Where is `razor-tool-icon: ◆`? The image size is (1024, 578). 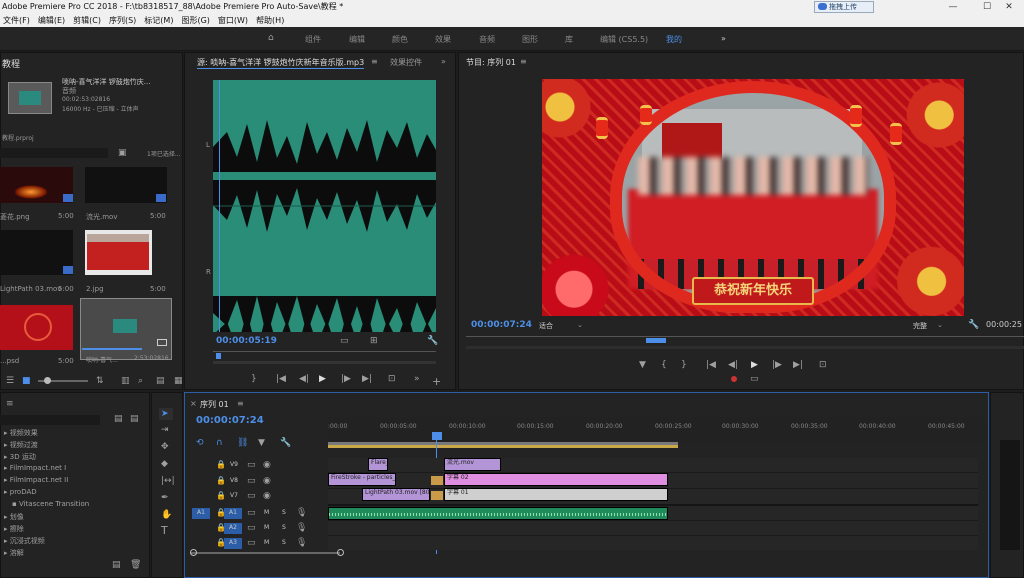 razor-tool-icon: ◆ is located at coordinates (164, 464).